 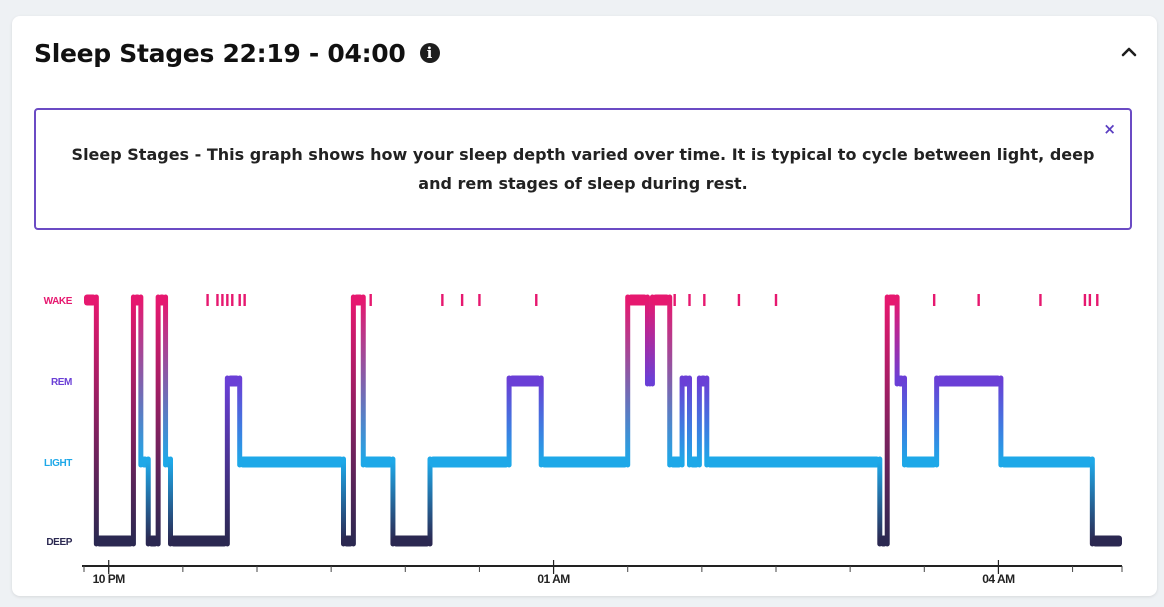 What do you see at coordinates (59, 542) in the screenshot?
I see `y-label-deep: DEEP` at bounding box center [59, 542].